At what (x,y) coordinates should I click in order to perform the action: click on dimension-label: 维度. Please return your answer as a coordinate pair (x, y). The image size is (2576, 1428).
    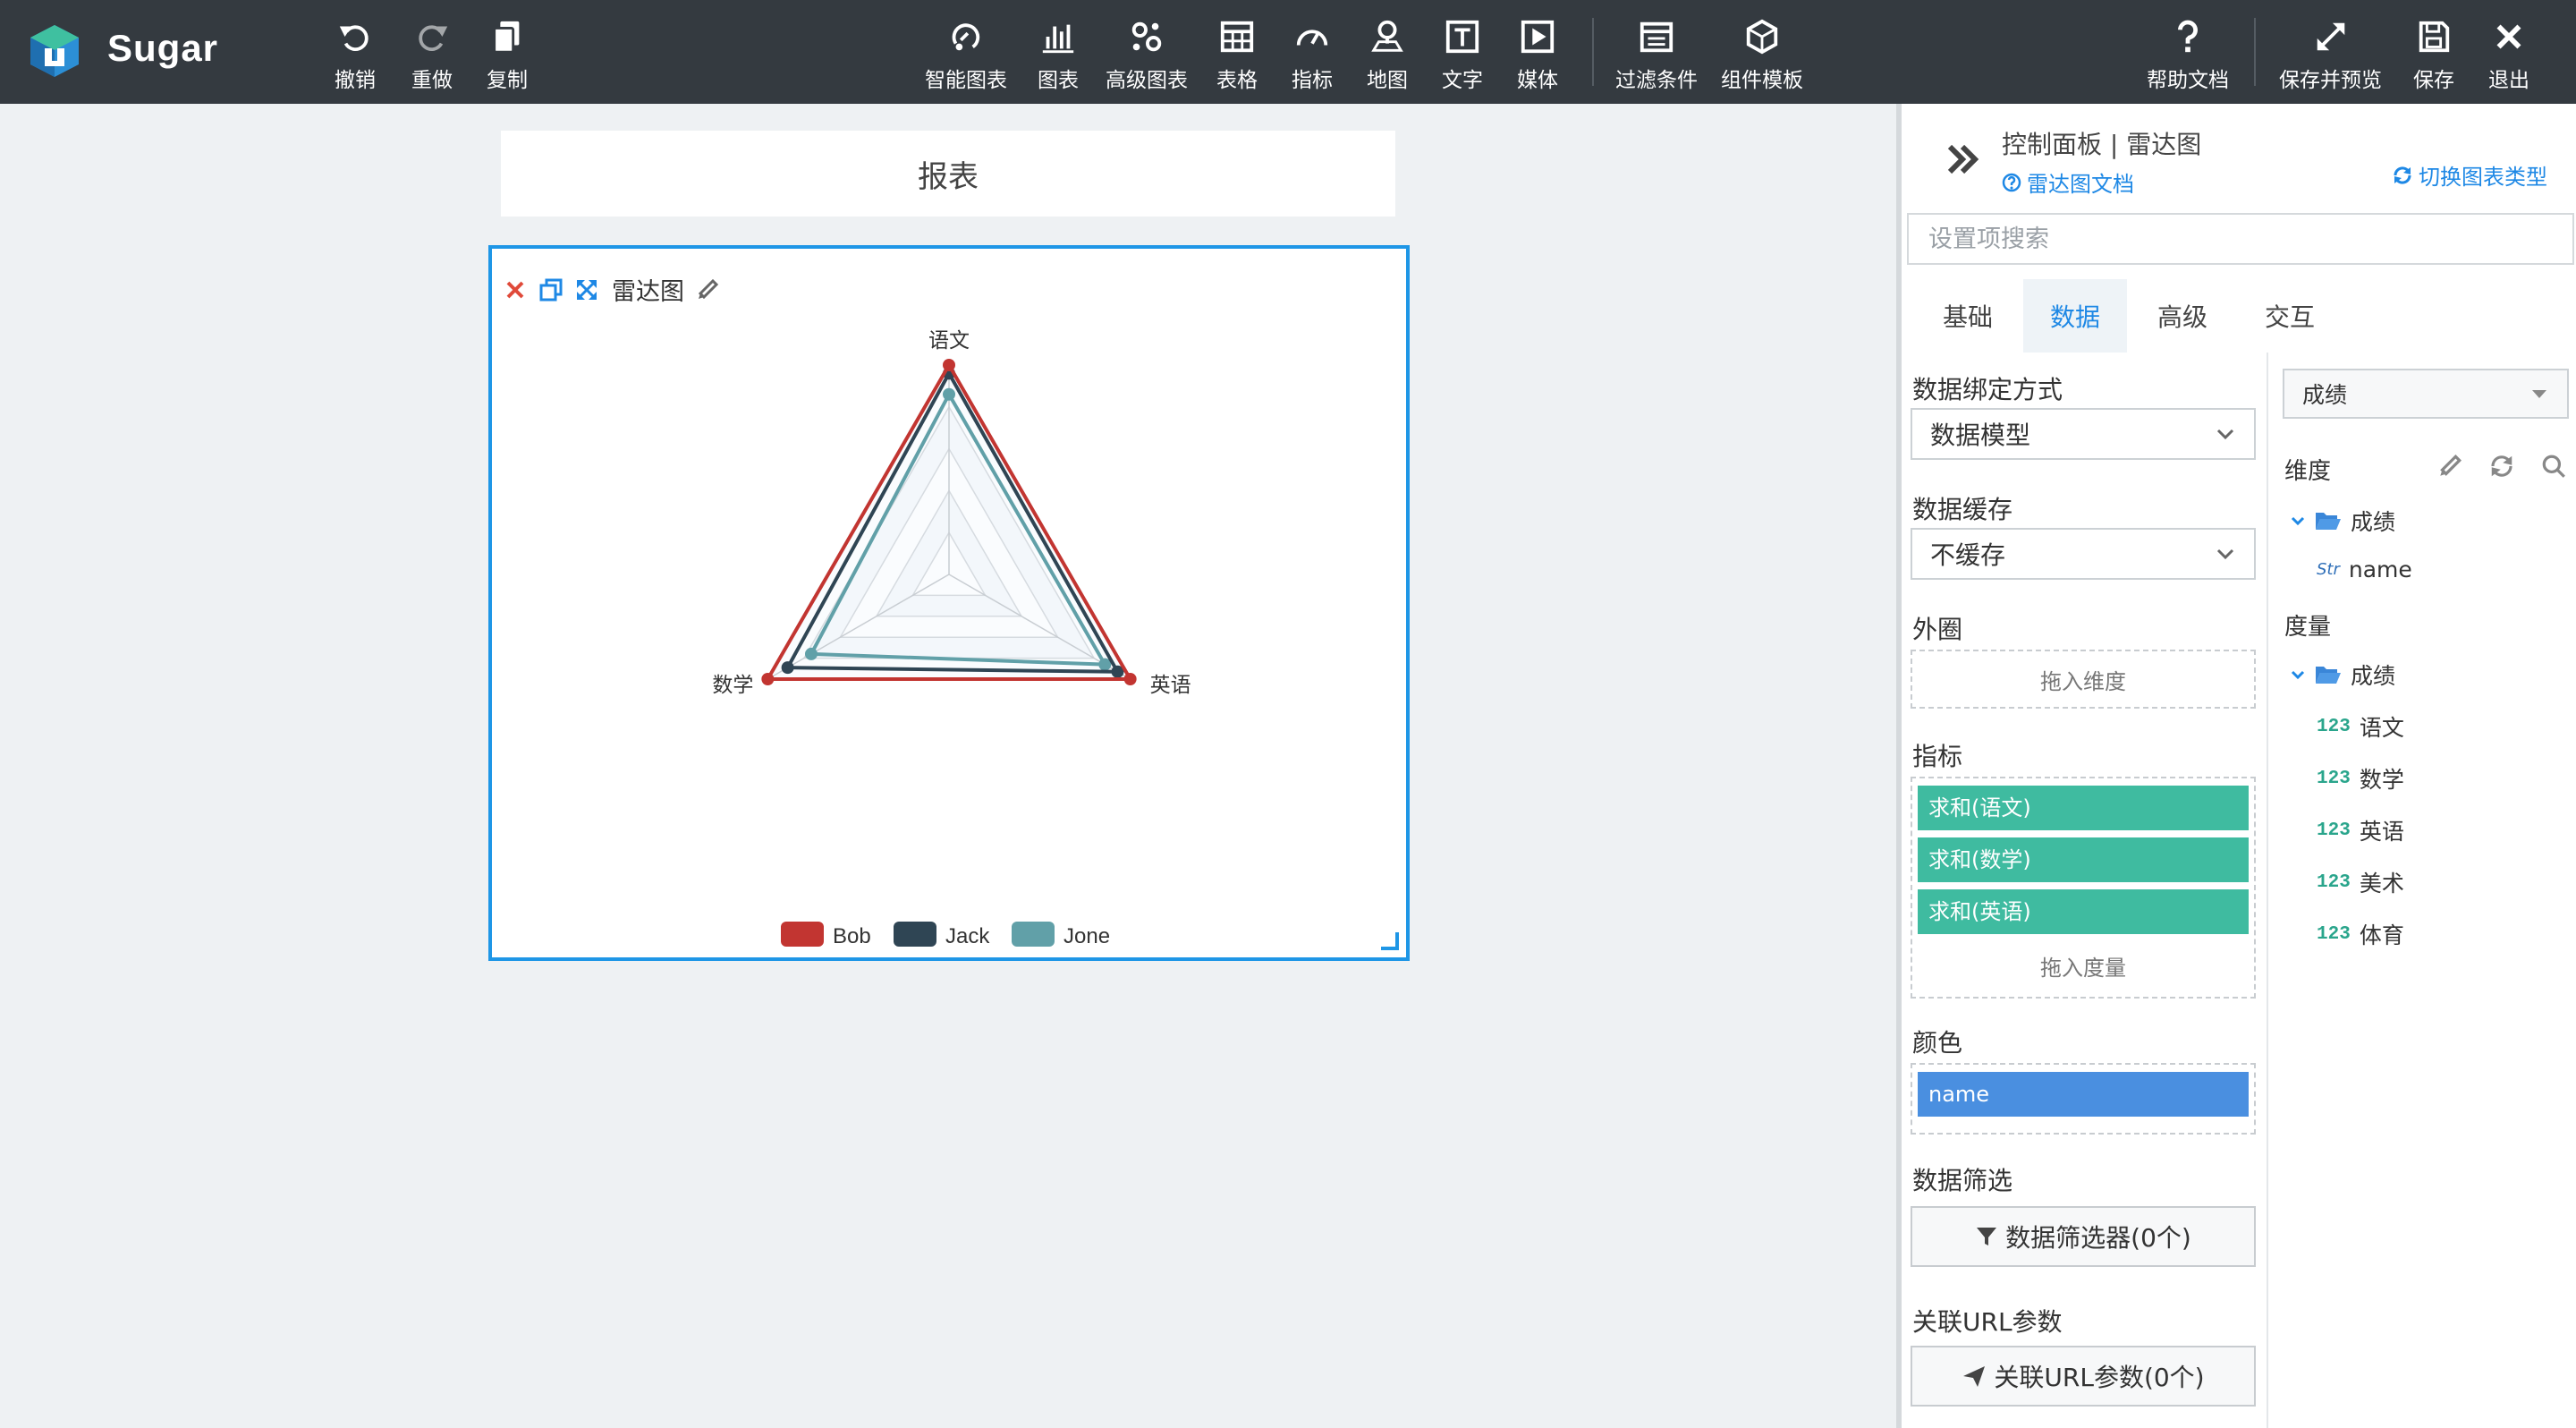
    Looking at the image, I should click on (2308, 471).